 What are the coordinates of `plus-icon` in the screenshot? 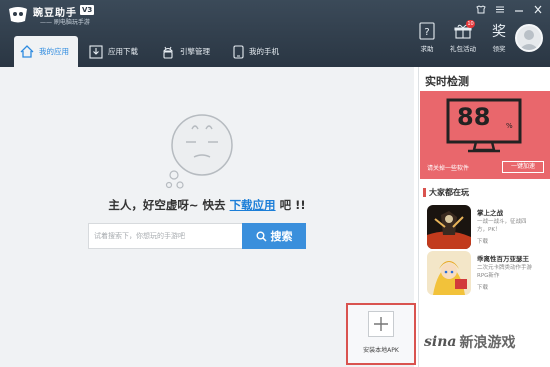 It's located at (381, 324).